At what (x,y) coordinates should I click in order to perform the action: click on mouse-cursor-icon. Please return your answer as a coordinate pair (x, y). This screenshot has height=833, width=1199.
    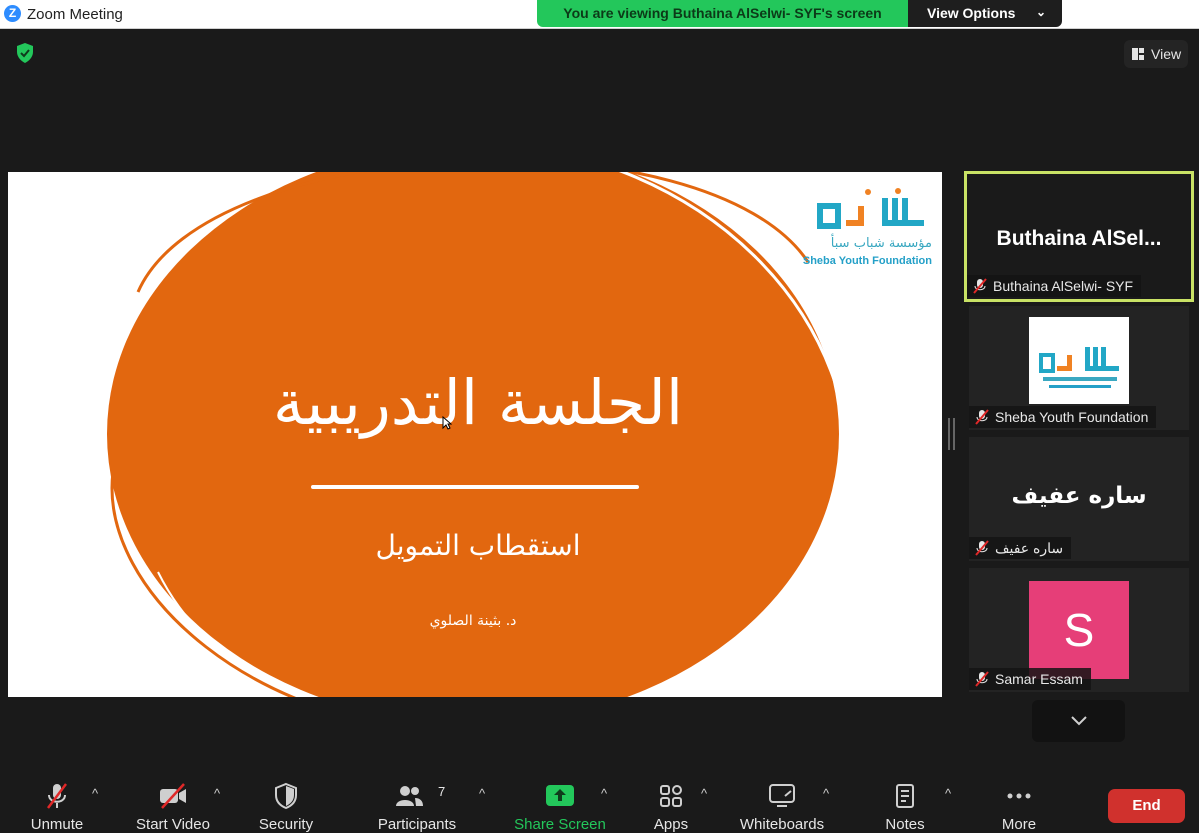
    Looking at the image, I should click on (447, 423).